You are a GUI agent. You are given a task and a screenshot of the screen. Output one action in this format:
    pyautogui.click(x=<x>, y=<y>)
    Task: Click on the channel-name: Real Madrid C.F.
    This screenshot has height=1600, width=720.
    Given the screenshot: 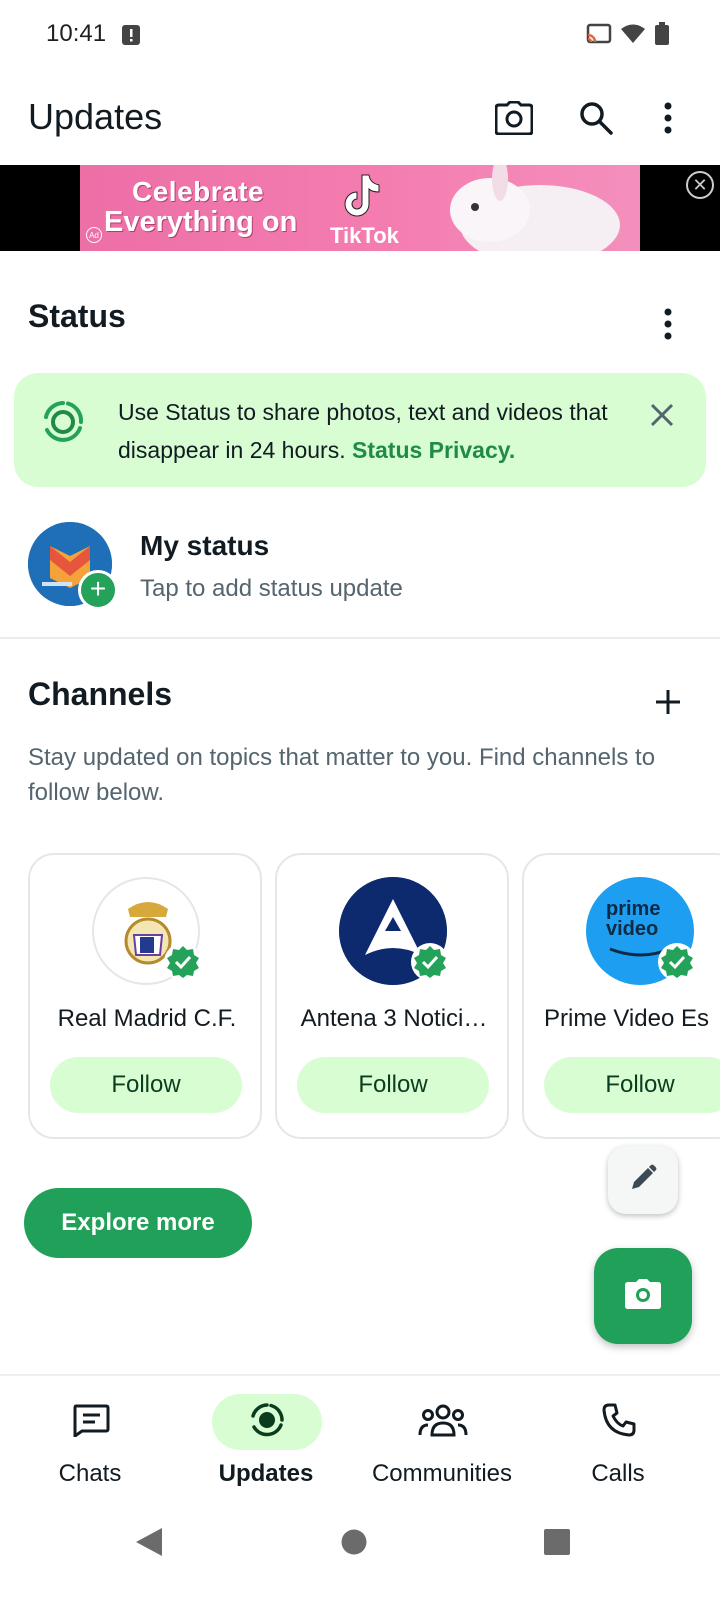 What is the action you would take?
    pyautogui.click(x=147, y=1018)
    